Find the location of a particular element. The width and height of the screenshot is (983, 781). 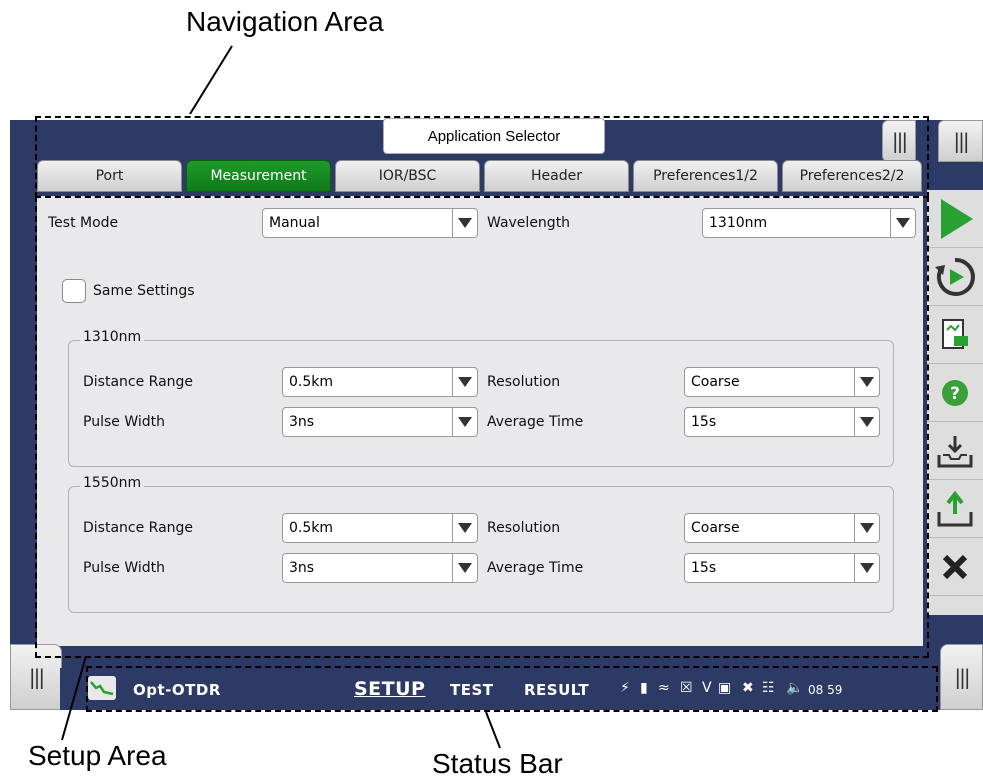

load-icon is located at coordinates (955, 508).